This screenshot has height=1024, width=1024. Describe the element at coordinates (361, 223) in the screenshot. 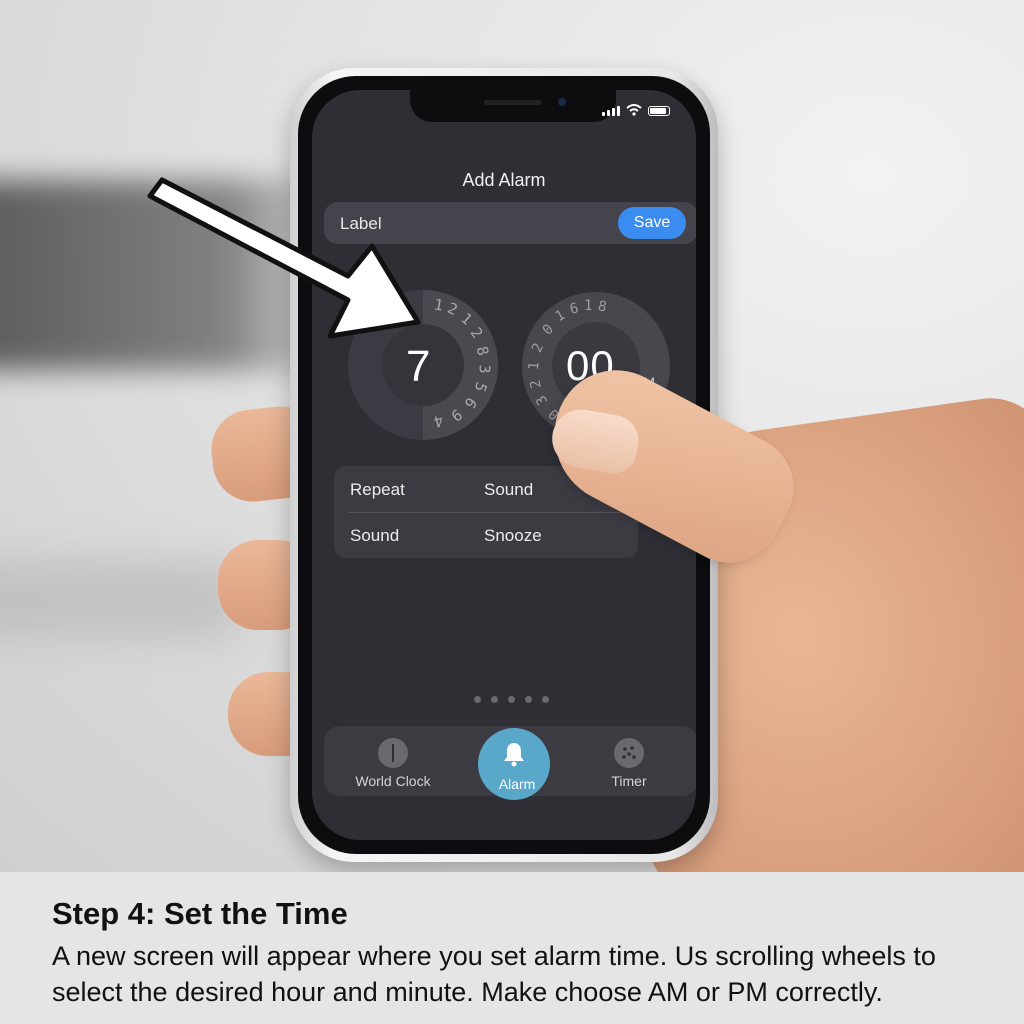

I see `label-field-text: Label` at that location.